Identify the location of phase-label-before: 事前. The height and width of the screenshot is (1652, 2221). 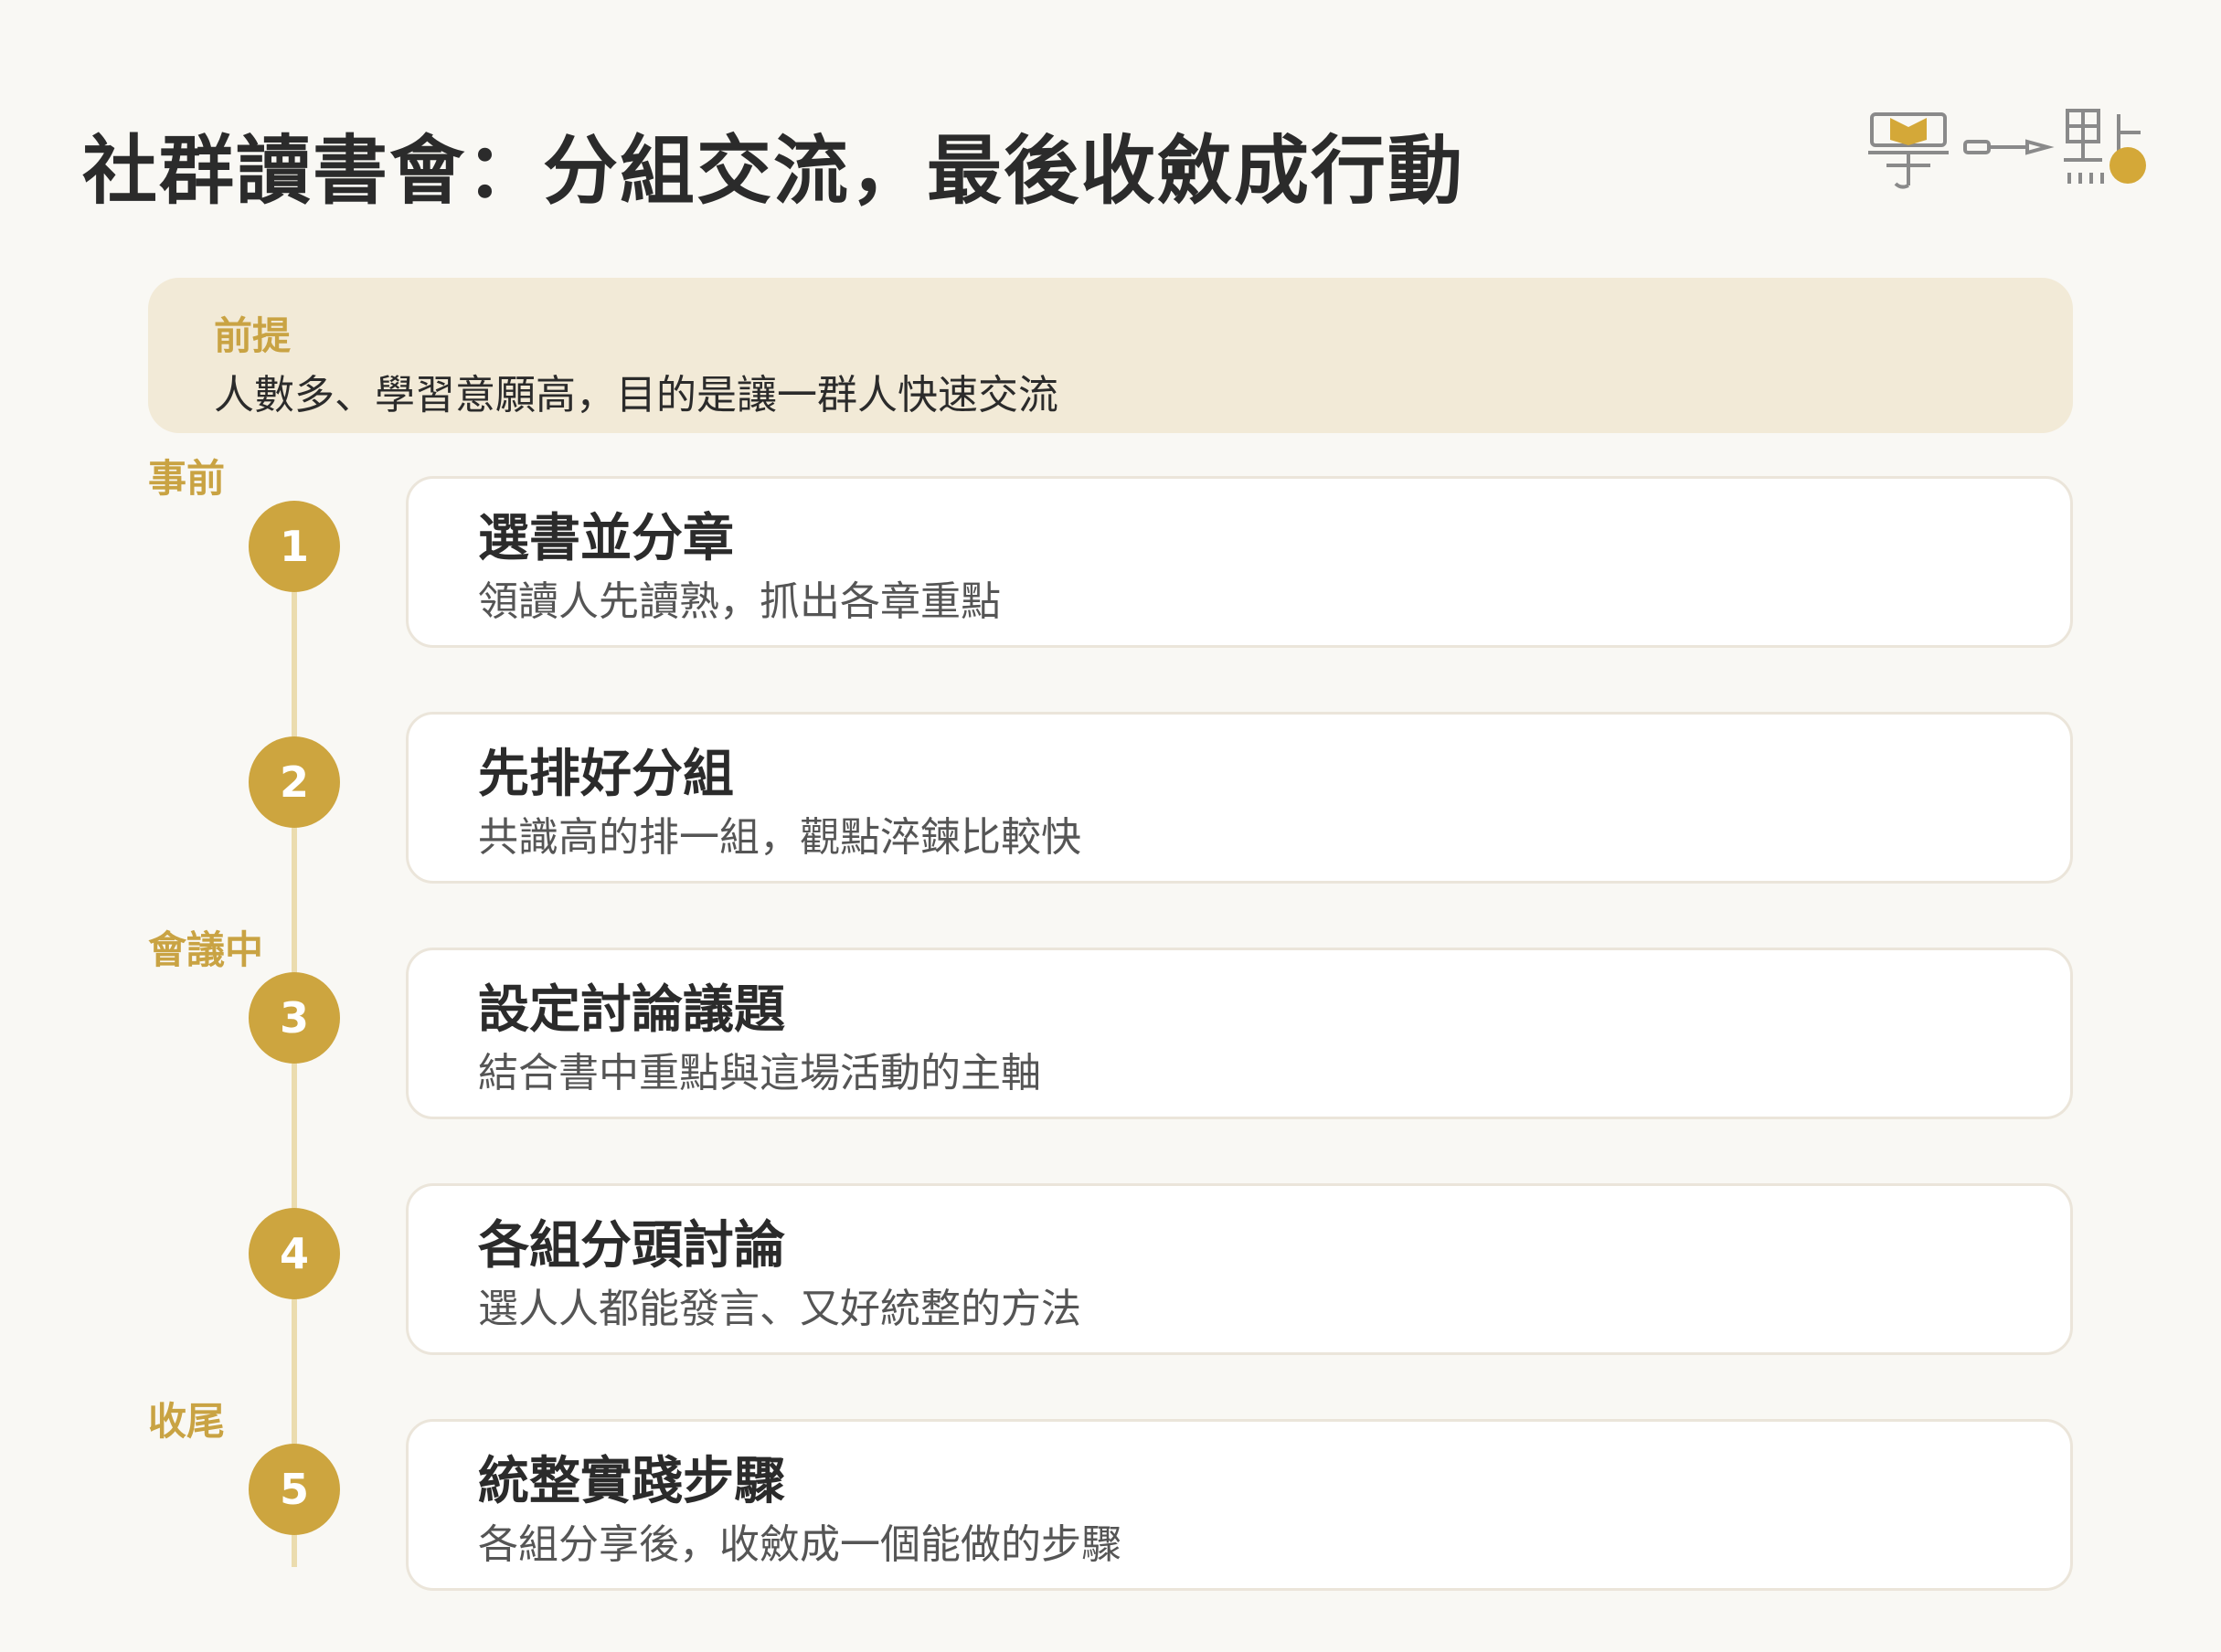
(187, 478).